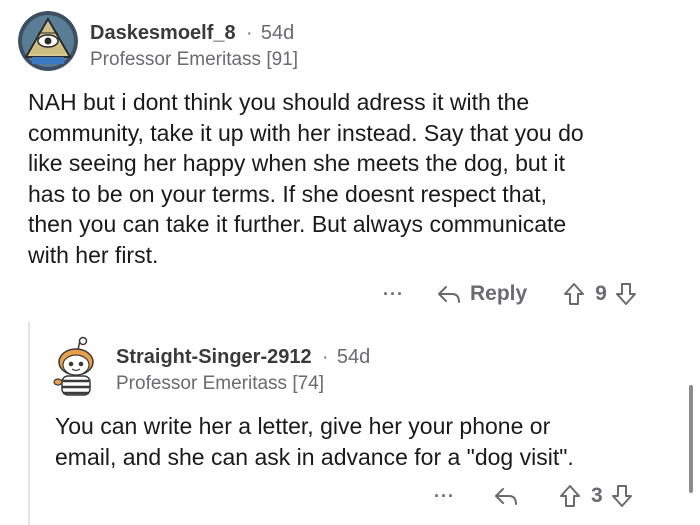 The width and height of the screenshot is (700, 525). I want to click on scrollbar, so click(691, 439).